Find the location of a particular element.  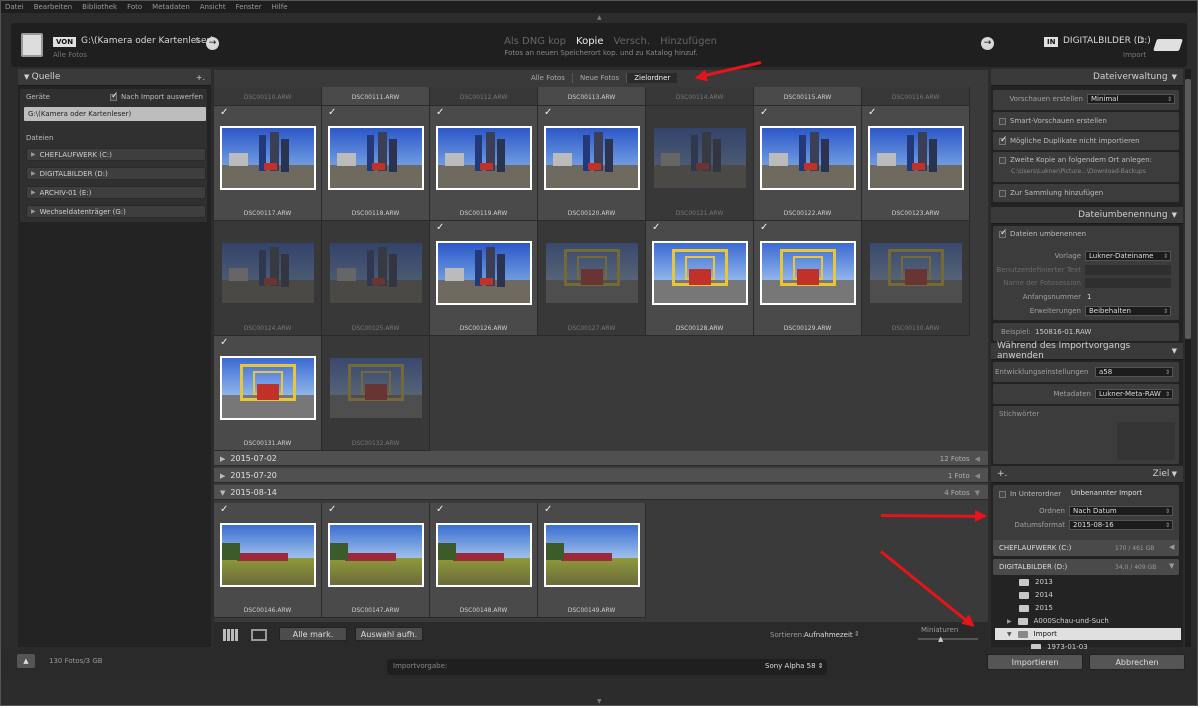

extensions-select: Beibehalten is located at coordinates (1128, 311).